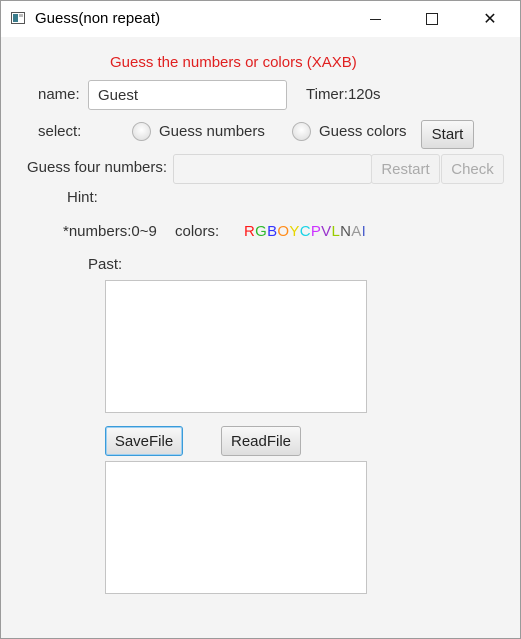  What do you see at coordinates (363, 131) in the screenshot?
I see `radio-guess-colors-label: Guess colors` at bounding box center [363, 131].